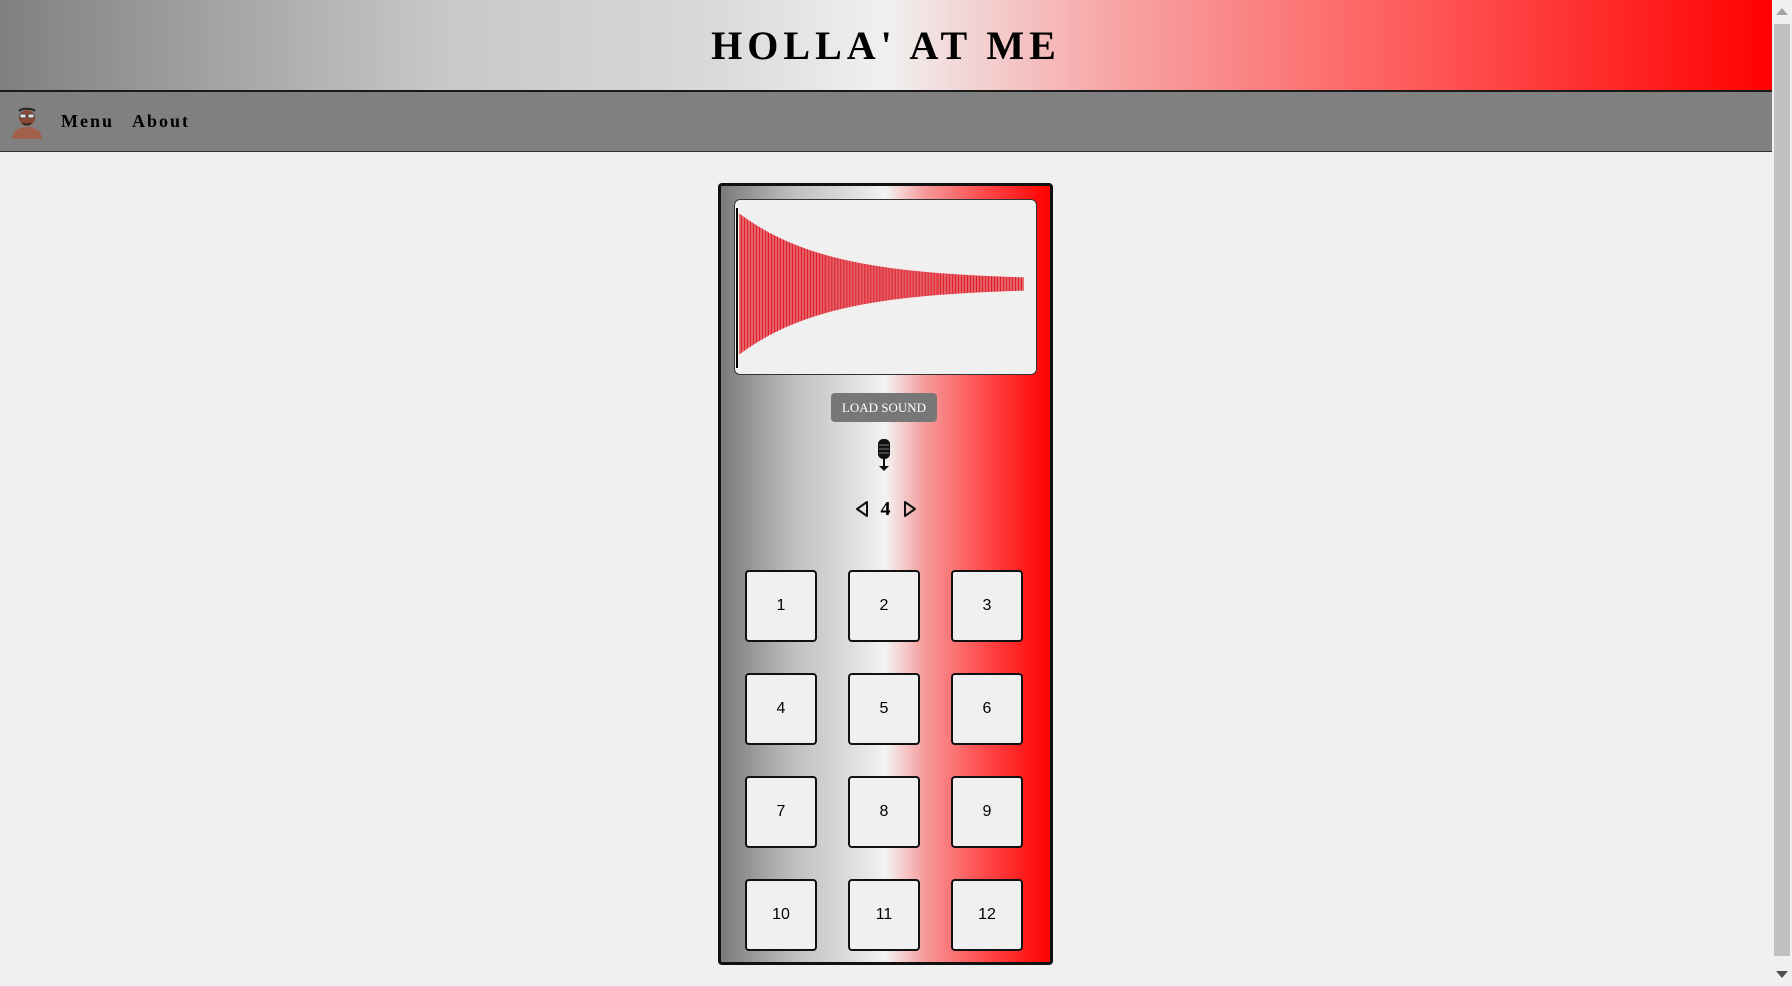  I want to click on triangle-right-icon, so click(910, 509).